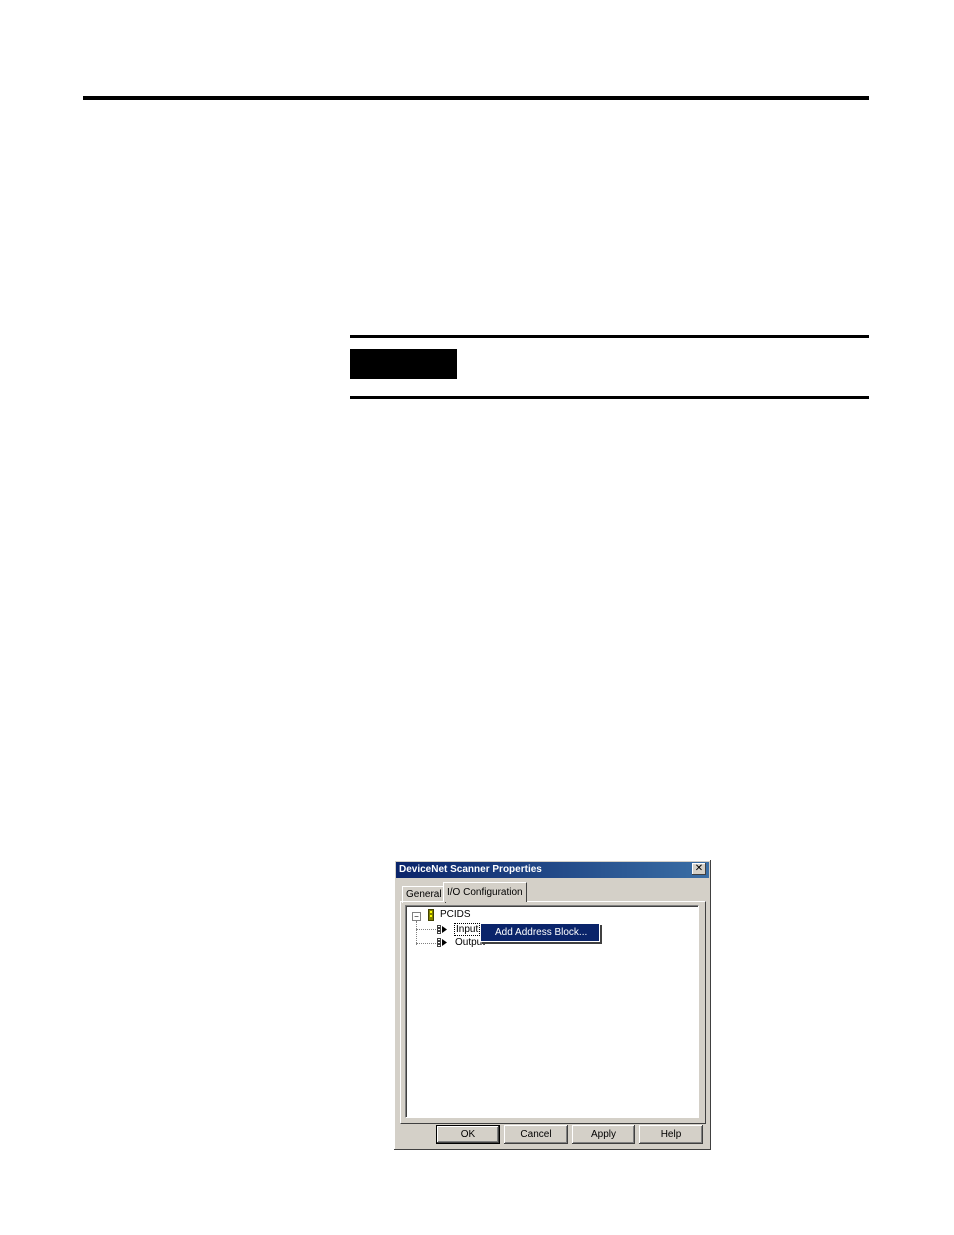 The image size is (954, 1235). What do you see at coordinates (468, 1134) in the screenshot?
I see `ok-button: OK` at bounding box center [468, 1134].